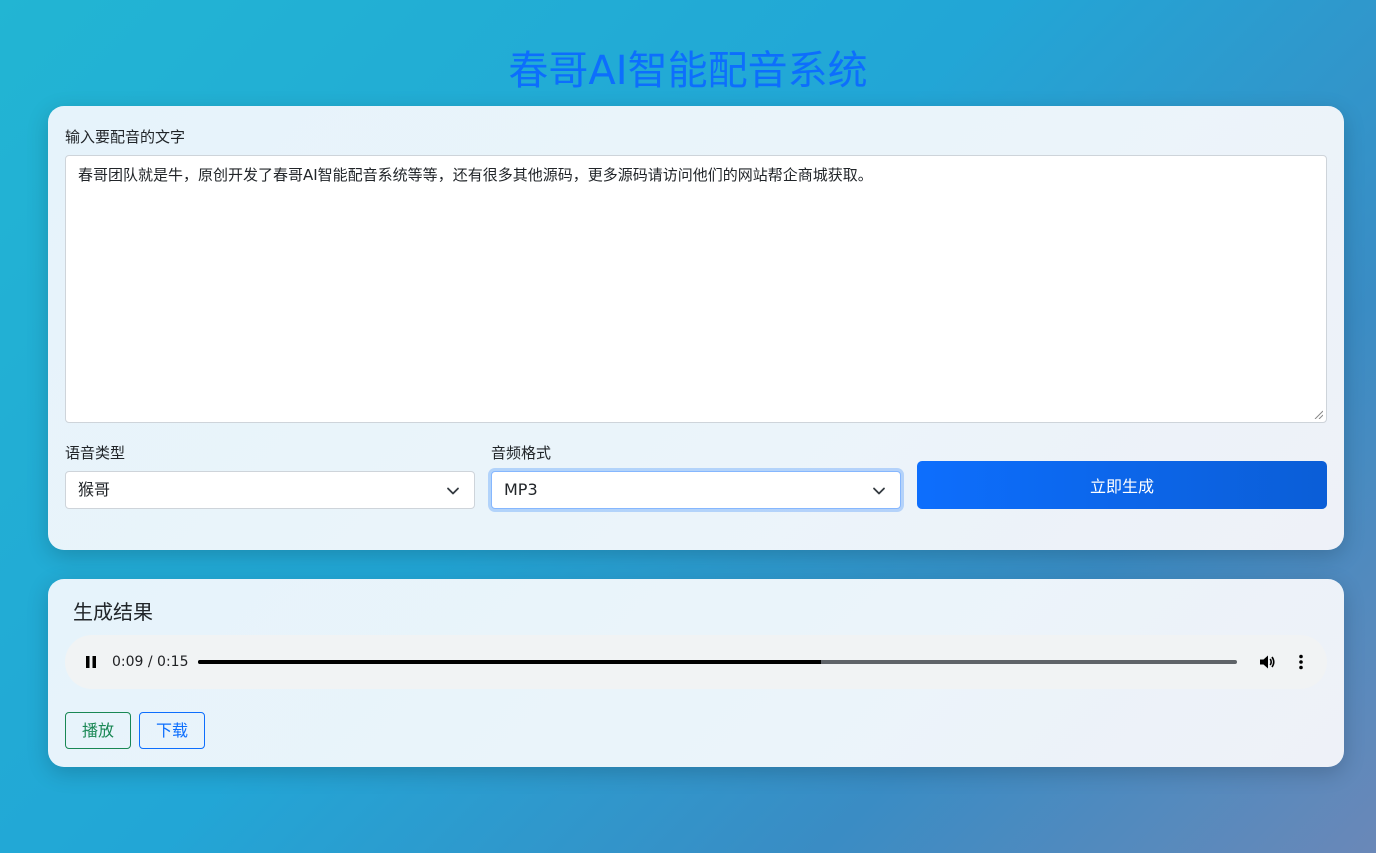  Describe the element at coordinates (521, 489) in the screenshot. I see `audio-format-value: MP3` at that location.